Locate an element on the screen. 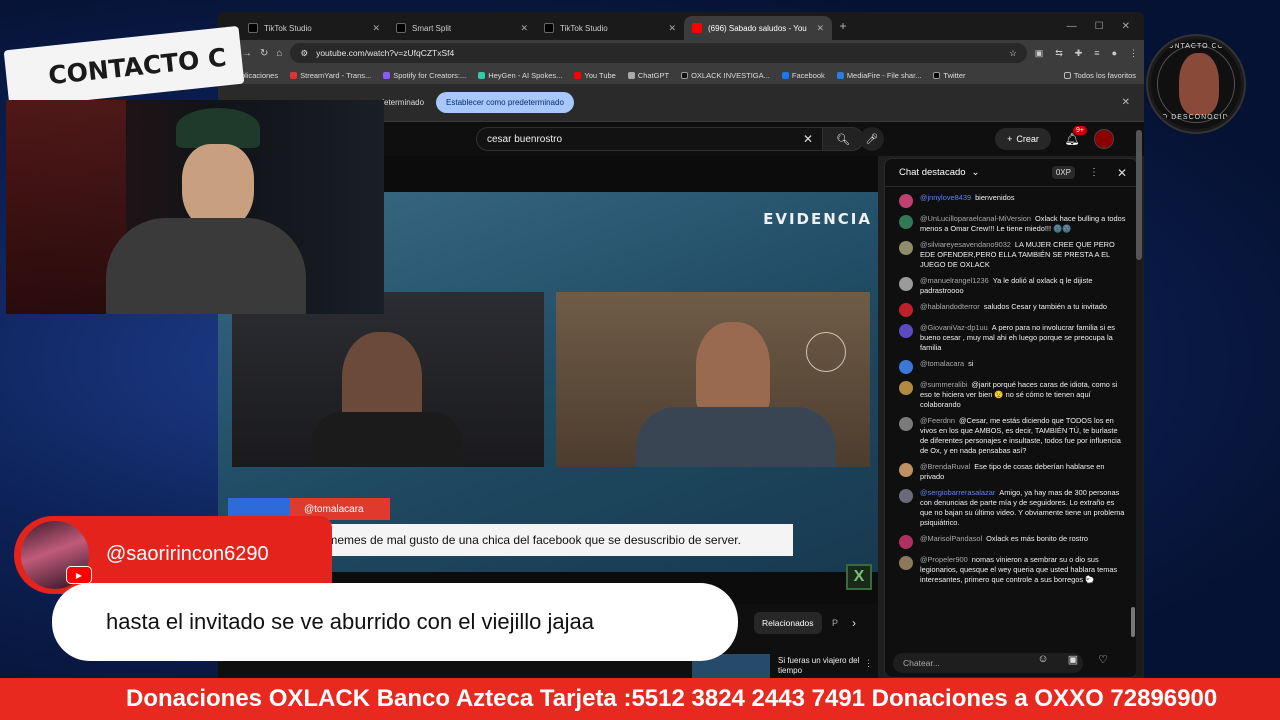  more-icon: ⋮ is located at coordinates (868, 663).